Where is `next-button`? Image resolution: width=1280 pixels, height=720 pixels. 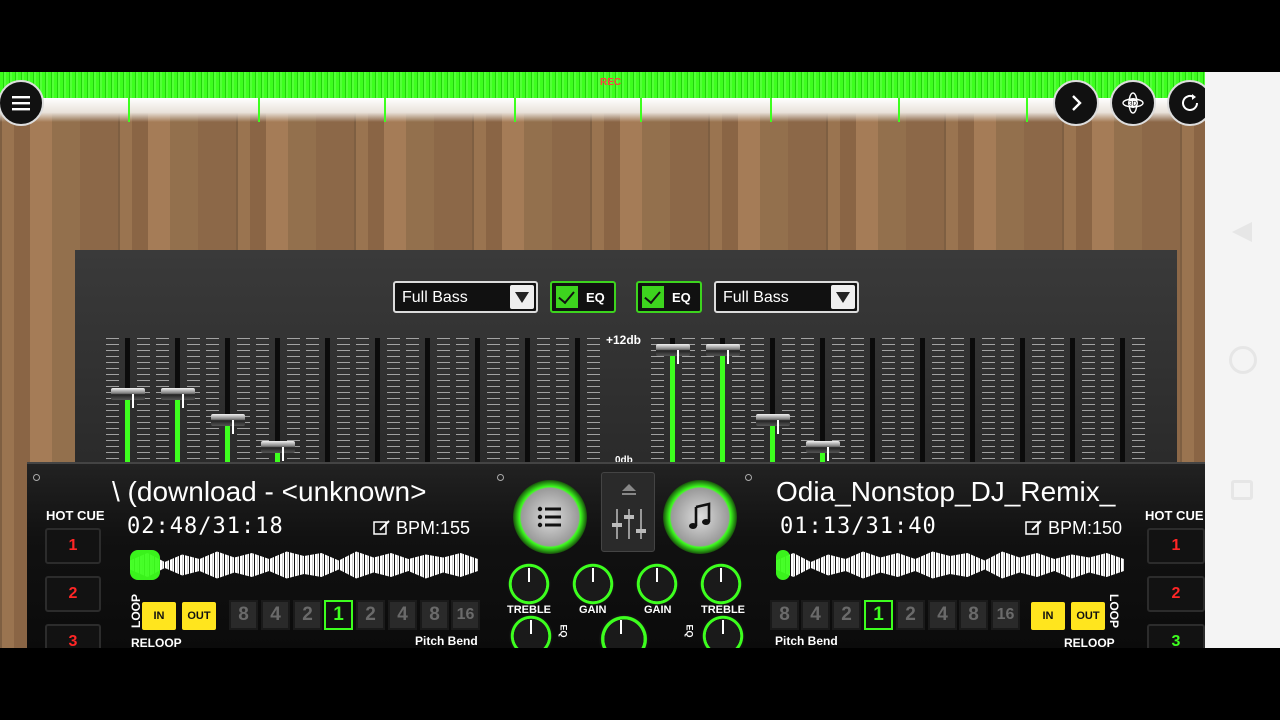
next-button is located at coordinates (1076, 103).